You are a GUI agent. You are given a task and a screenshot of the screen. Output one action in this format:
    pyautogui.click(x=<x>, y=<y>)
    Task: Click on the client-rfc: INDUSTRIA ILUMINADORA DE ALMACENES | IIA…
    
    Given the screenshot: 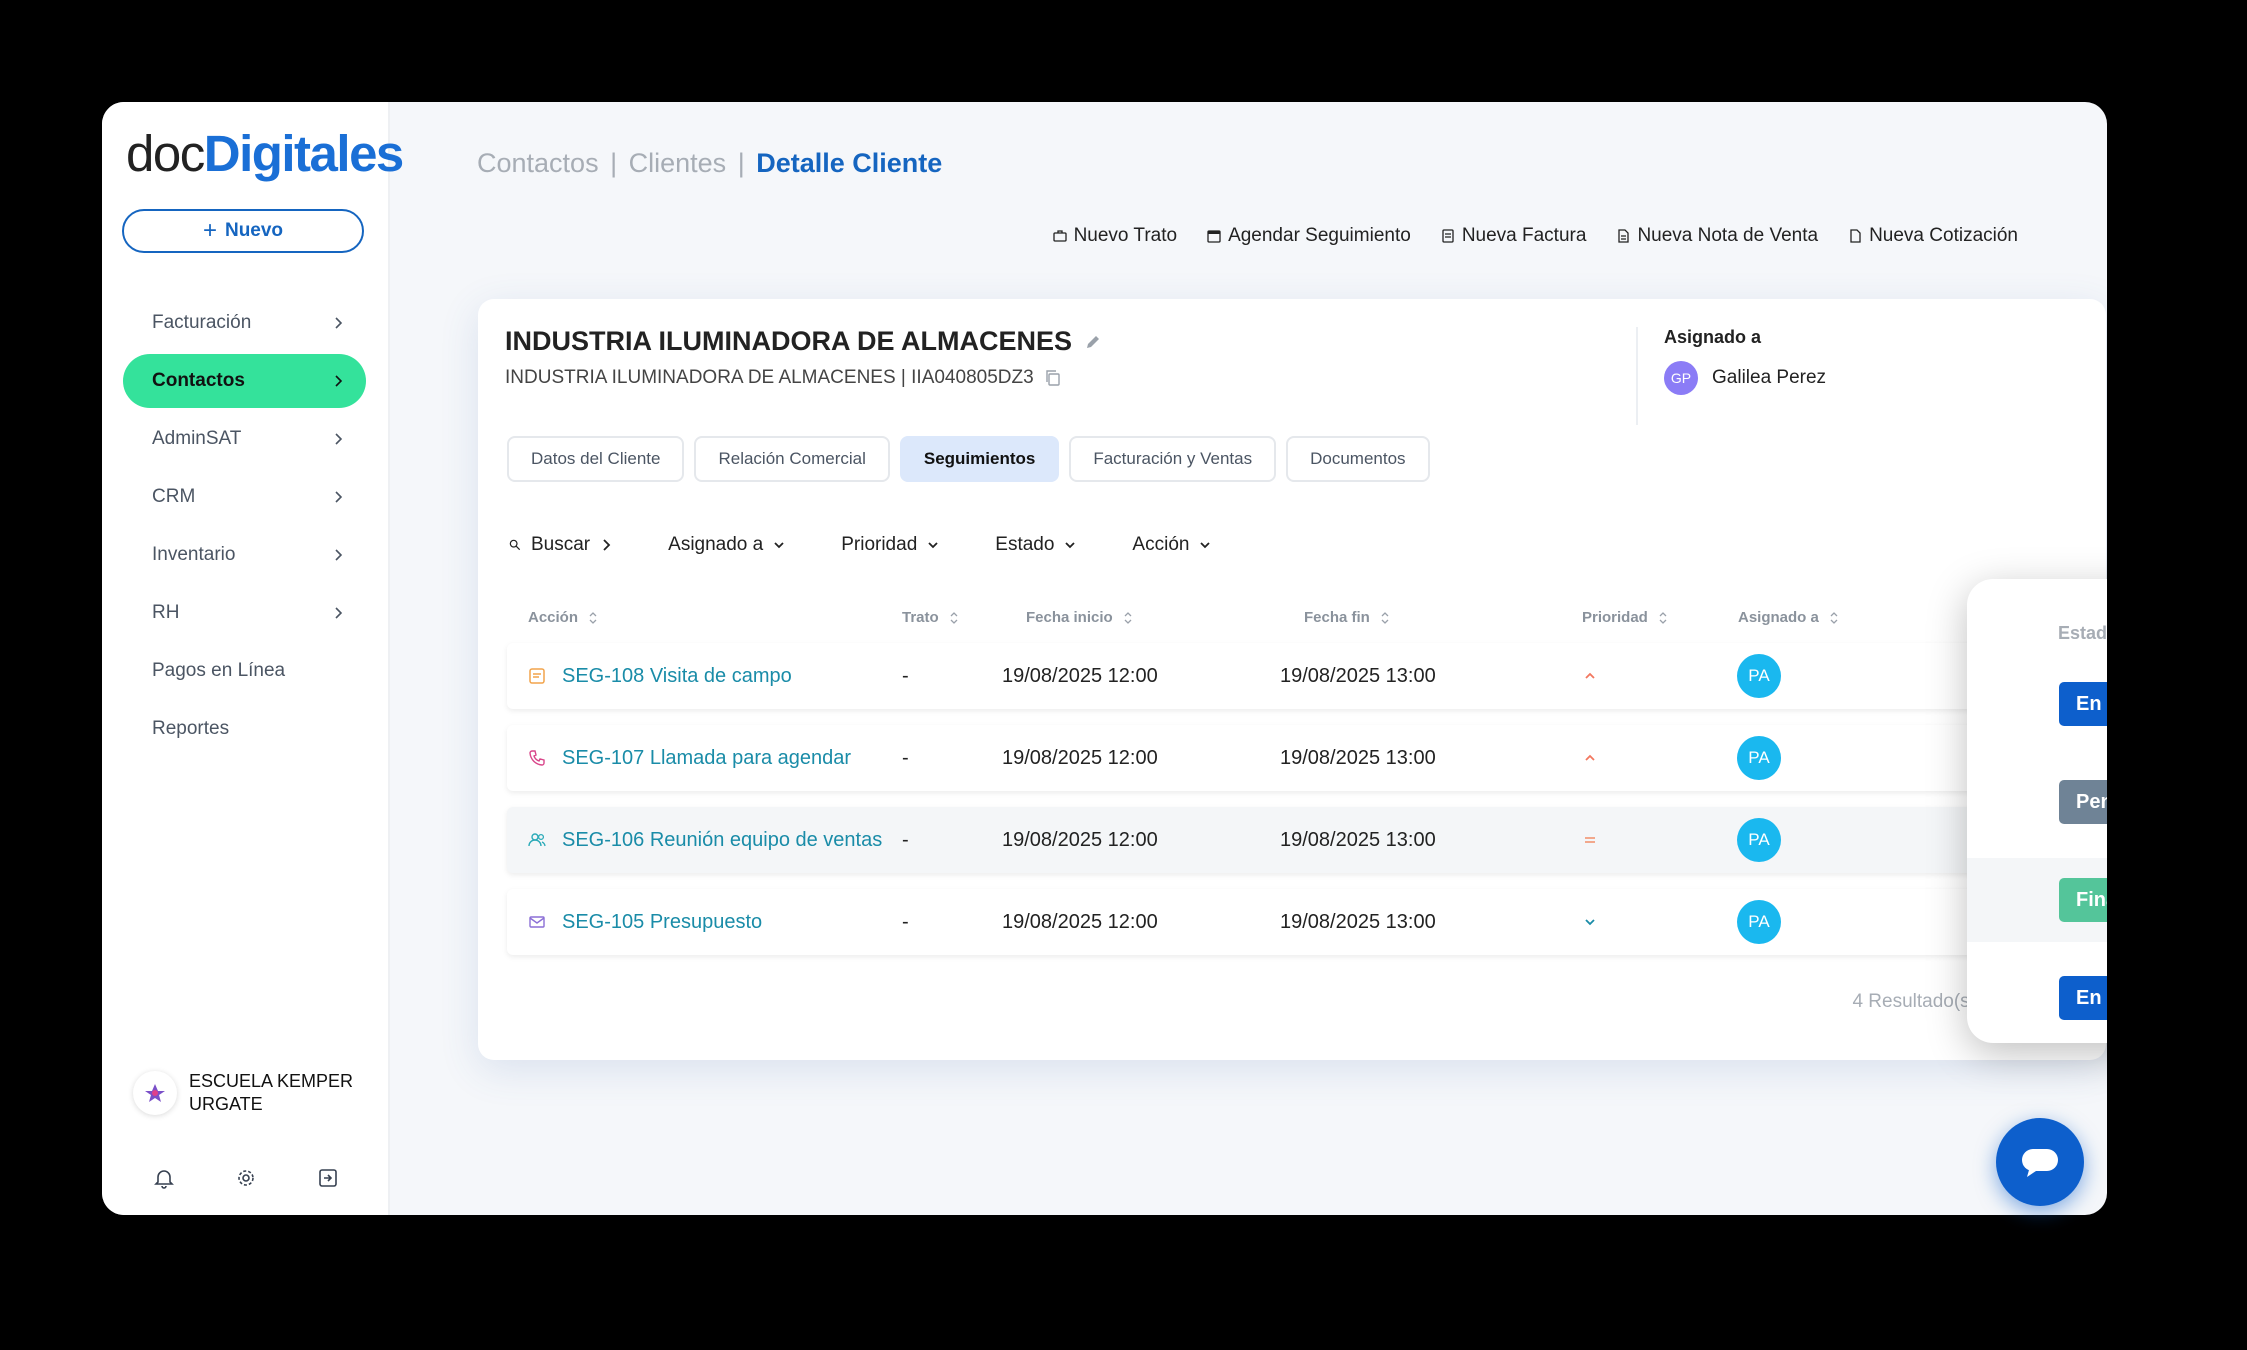 What is the action you would take?
    pyautogui.click(x=783, y=378)
    